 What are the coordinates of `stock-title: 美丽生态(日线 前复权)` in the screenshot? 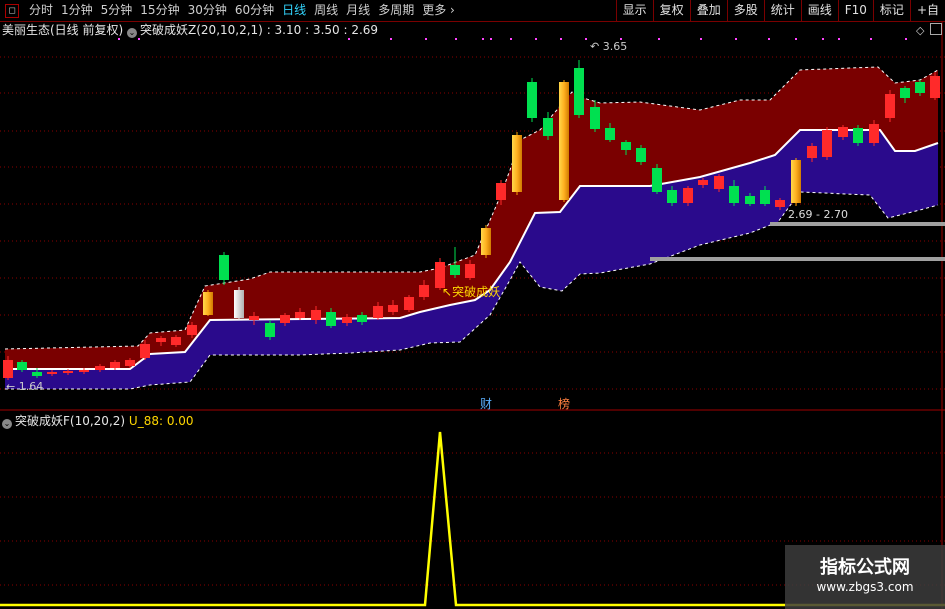 It's located at (62, 30).